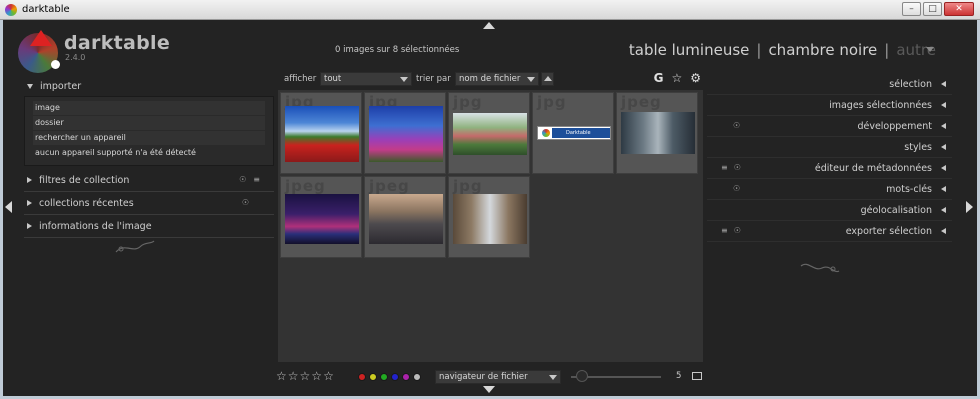 The image size is (980, 399). Describe the element at coordinates (433, 79) in the screenshot. I see `sort-label: trier par` at that location.